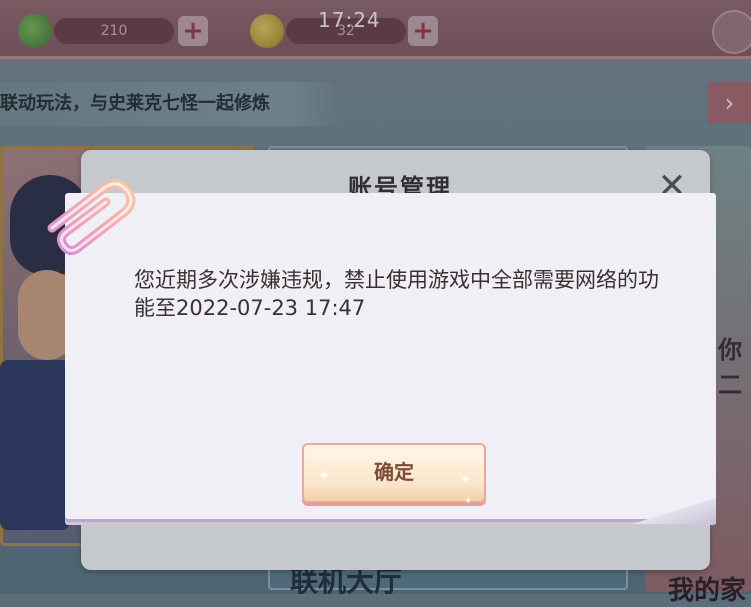  I want to click on confirm-button: ✦ ✦ ✦ 确定, so click(394, 475).